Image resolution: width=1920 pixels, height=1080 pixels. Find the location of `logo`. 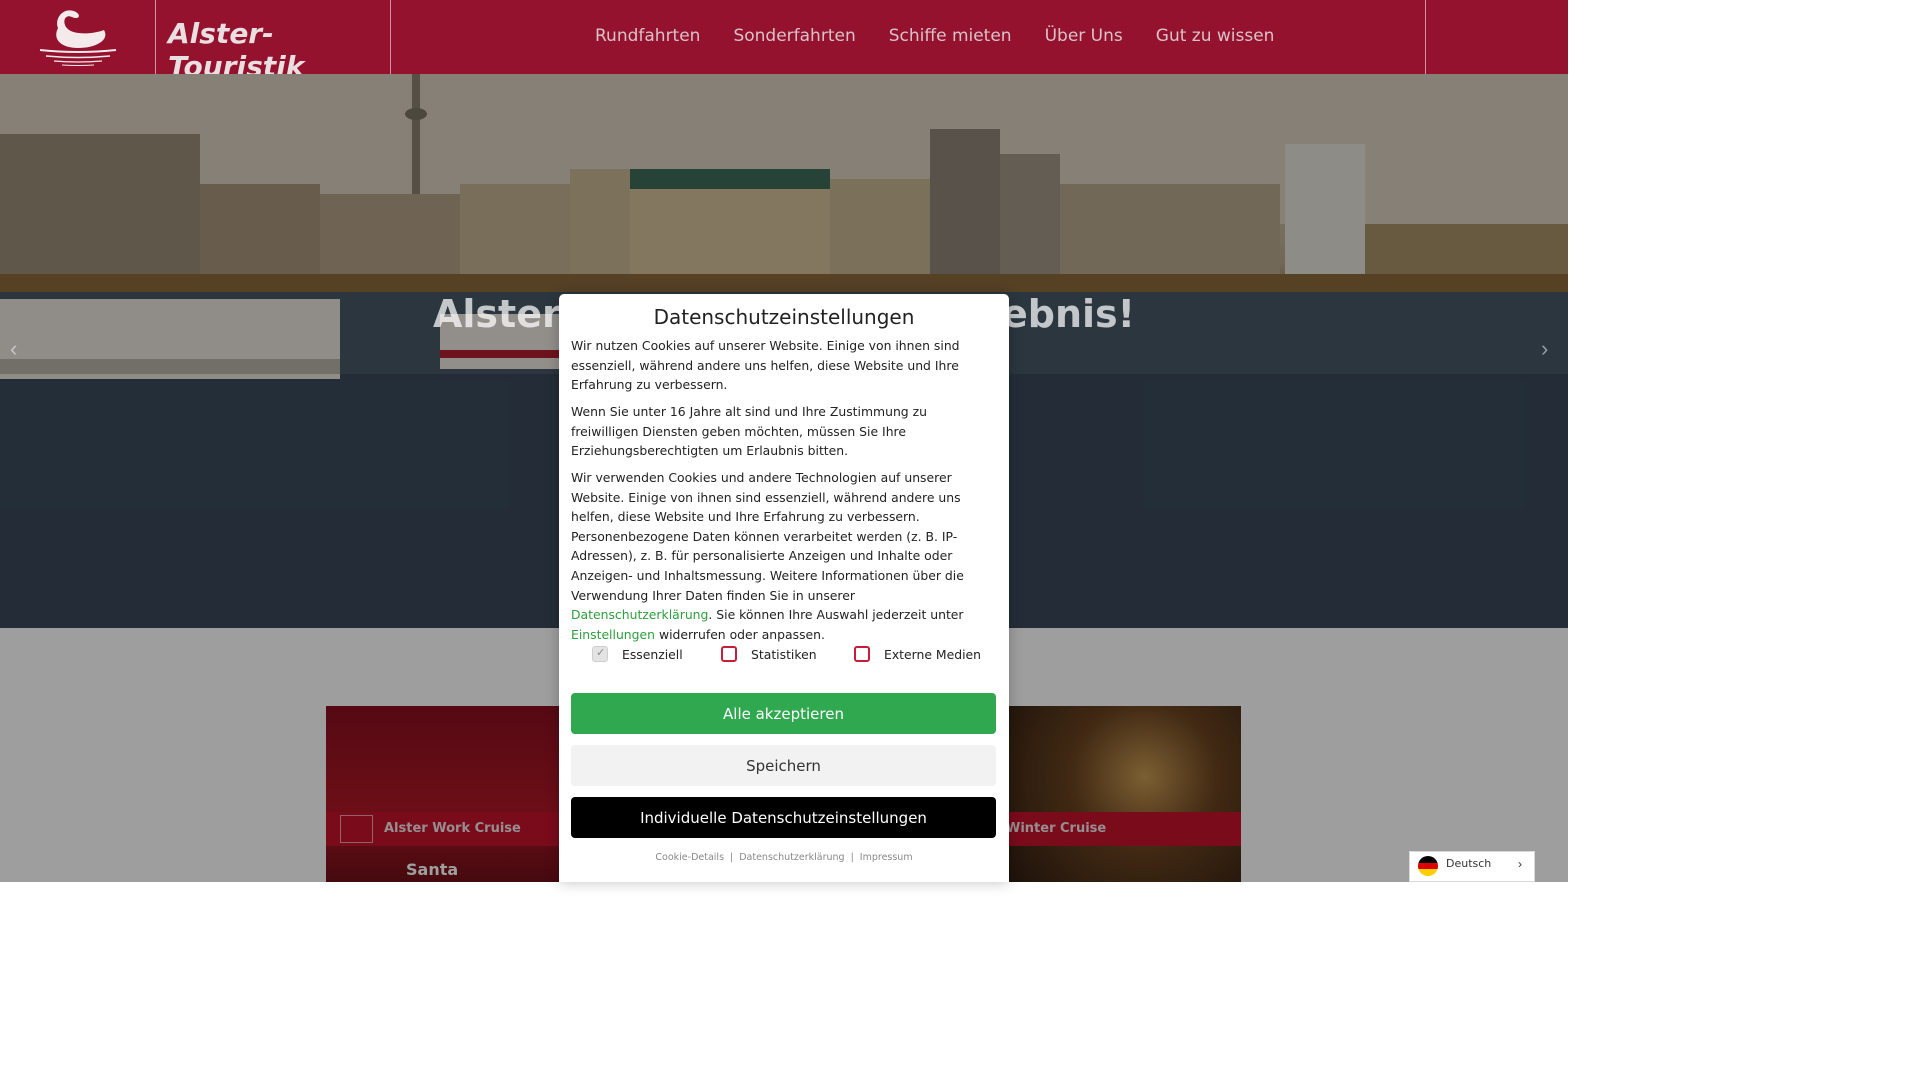

logo is located at coordinates (78, 37).